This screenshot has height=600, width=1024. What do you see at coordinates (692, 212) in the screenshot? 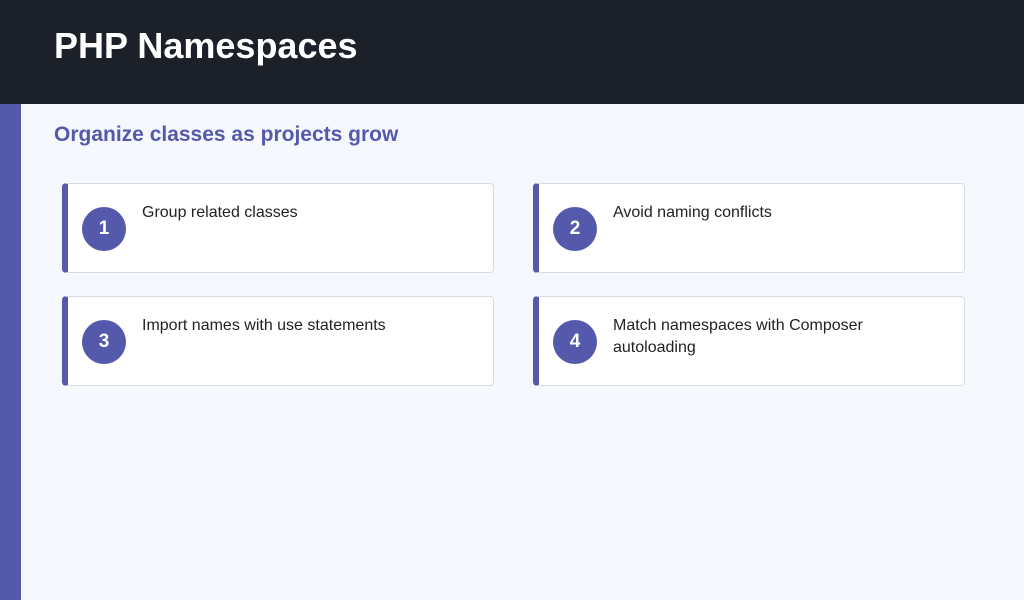
I see `point-text: Avoid naming conflicts` at bounding box center [692, 212].